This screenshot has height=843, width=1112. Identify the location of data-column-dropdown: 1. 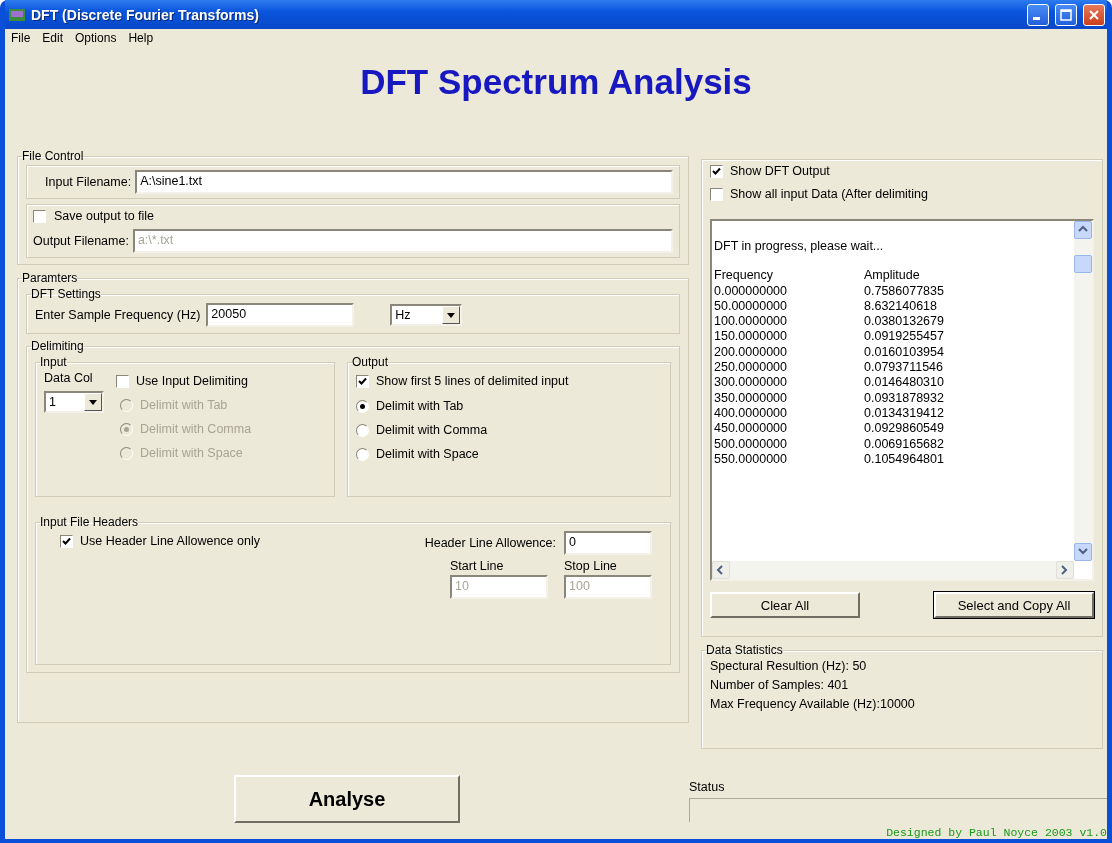
(74, 402).